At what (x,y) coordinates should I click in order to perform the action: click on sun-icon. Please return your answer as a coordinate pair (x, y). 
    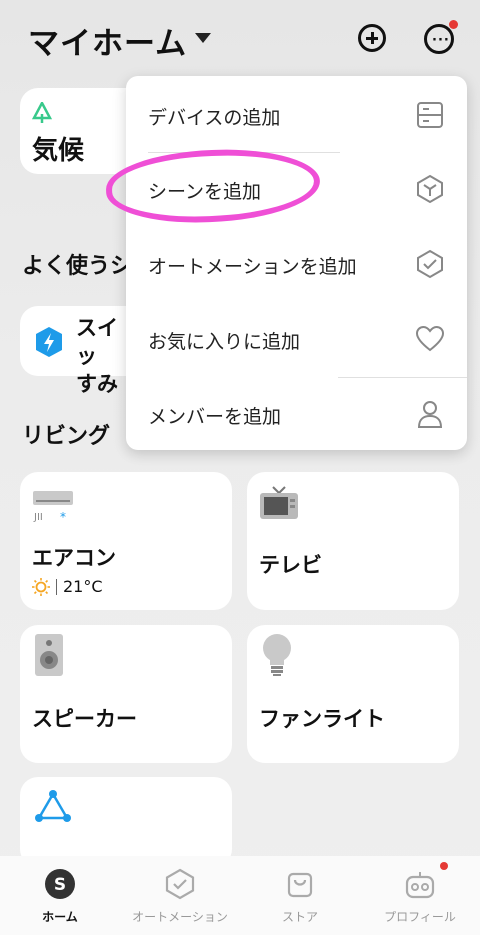
    Looking at the image, I should click on (41, 586).